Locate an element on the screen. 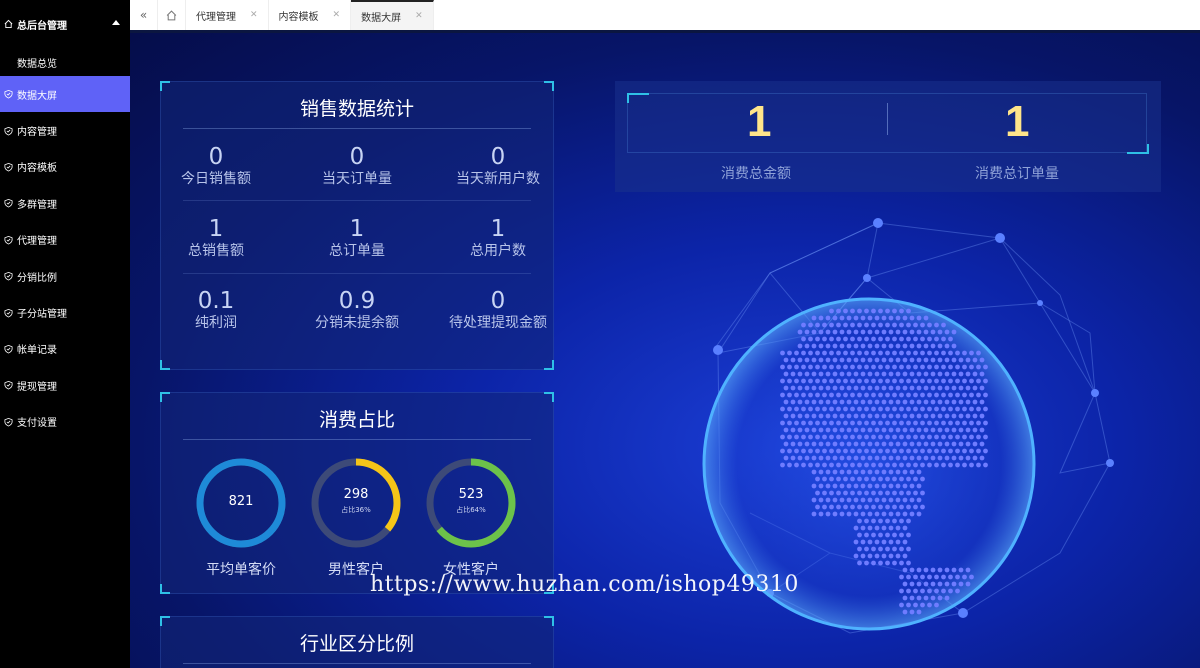 The image size is (1200, 668). ring-chart is located at coordinates (356, 503).